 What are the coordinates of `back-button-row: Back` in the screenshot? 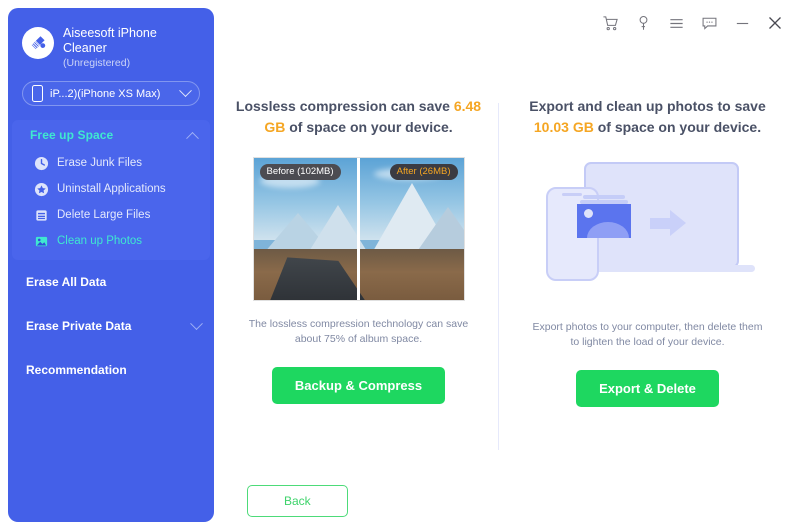 It's located at (297, 501).